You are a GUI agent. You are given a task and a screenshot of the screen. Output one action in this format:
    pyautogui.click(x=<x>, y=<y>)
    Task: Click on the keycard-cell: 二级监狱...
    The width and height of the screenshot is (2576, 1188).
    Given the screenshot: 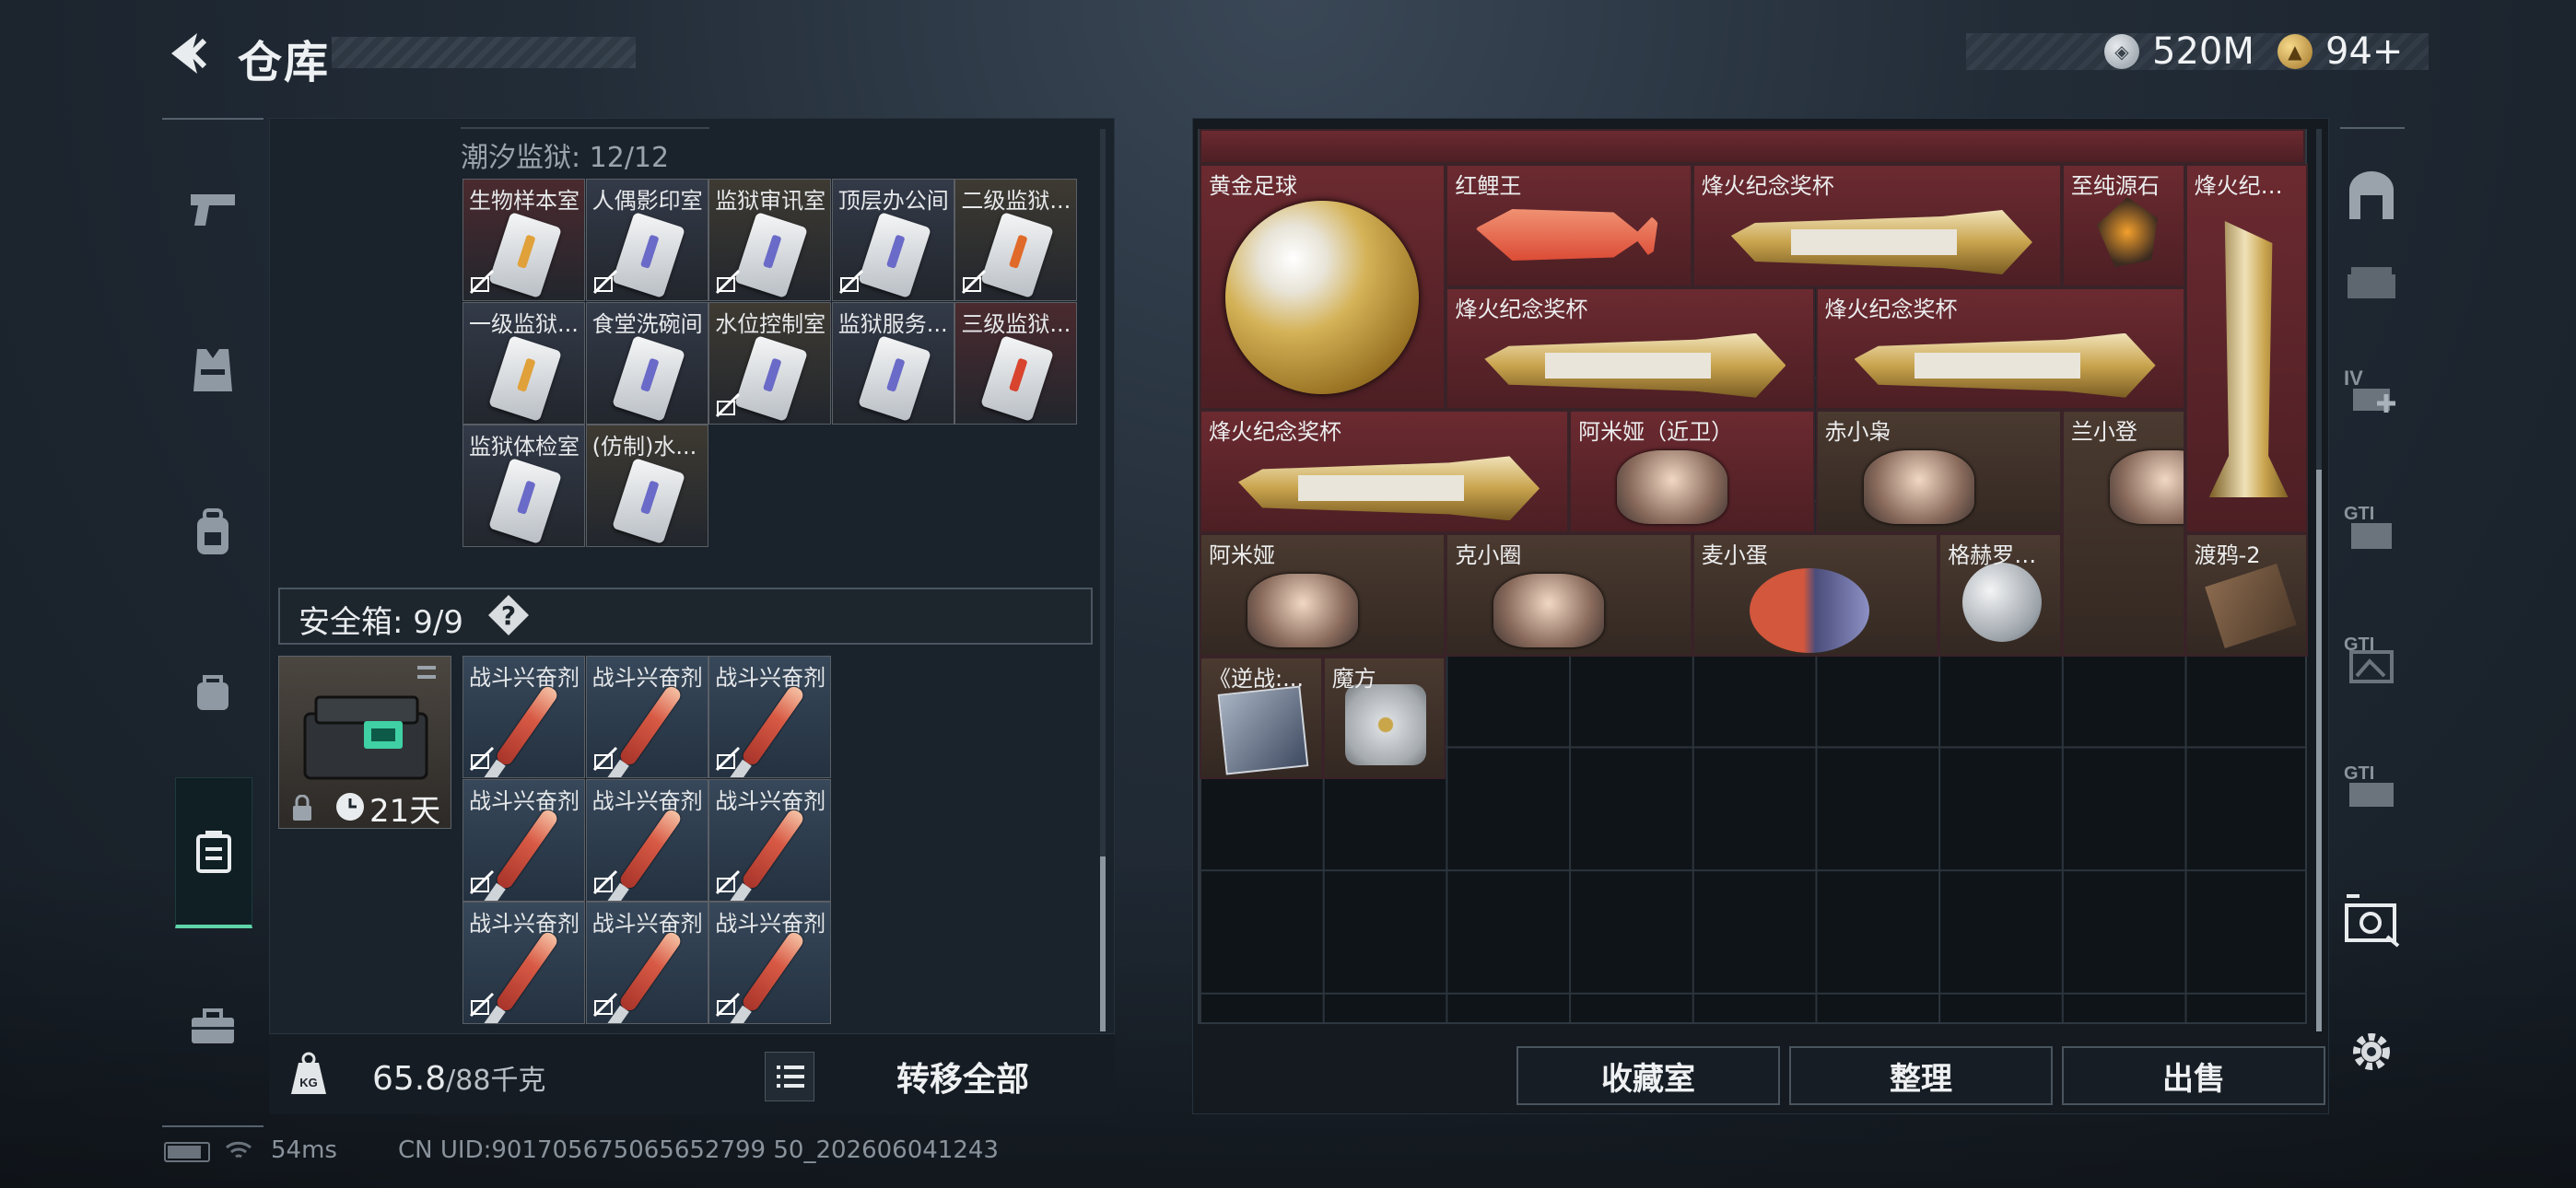 What is the action you would take?
    pyautogui.click(x=1016, y=240)
    